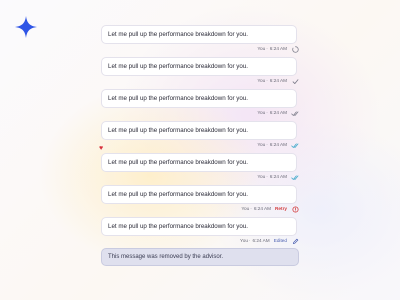  Describe the element at coordinates (295, 113) in the screenshot. I see `double-check-icon` at that location.